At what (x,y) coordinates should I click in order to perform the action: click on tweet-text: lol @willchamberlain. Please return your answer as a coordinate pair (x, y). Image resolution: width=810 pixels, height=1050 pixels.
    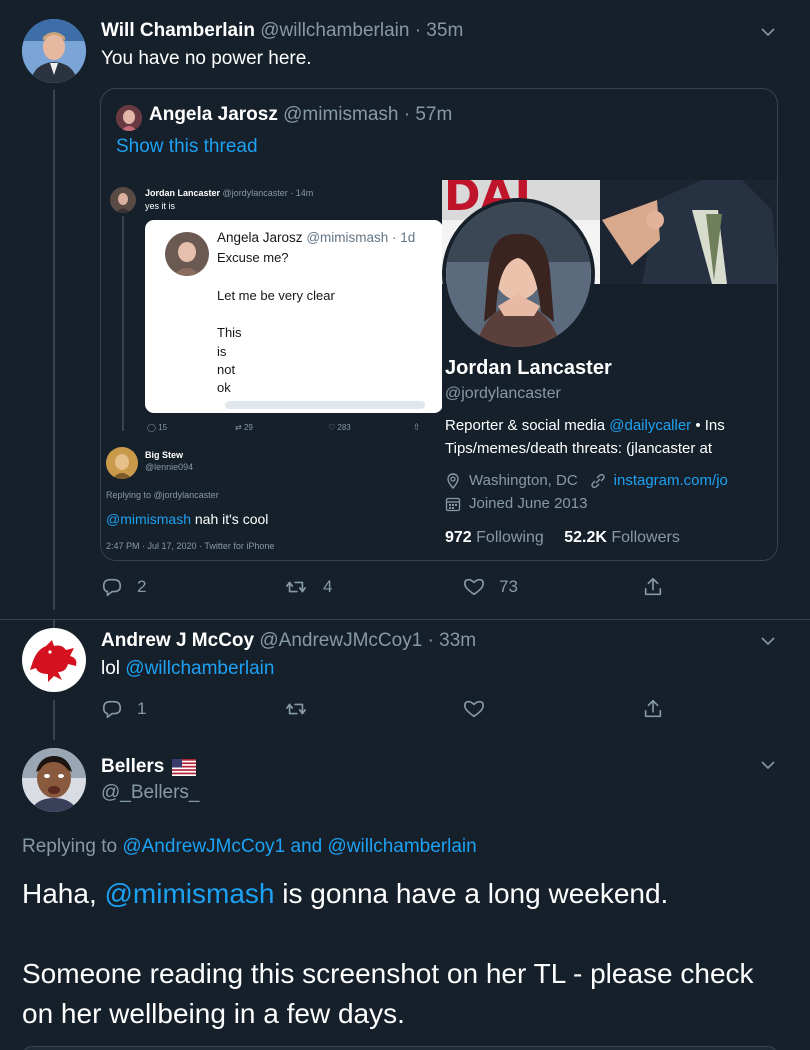
    Looking at the image, I should click on (187, 669).